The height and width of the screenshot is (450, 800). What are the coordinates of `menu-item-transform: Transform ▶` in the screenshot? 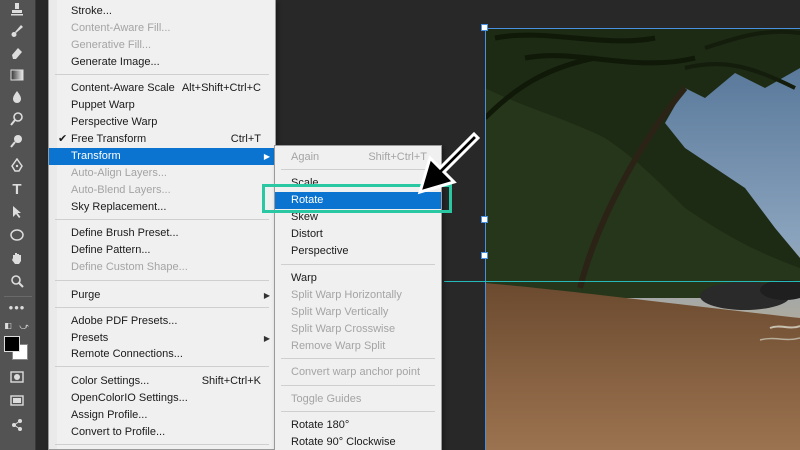 It's located at (162, 156).